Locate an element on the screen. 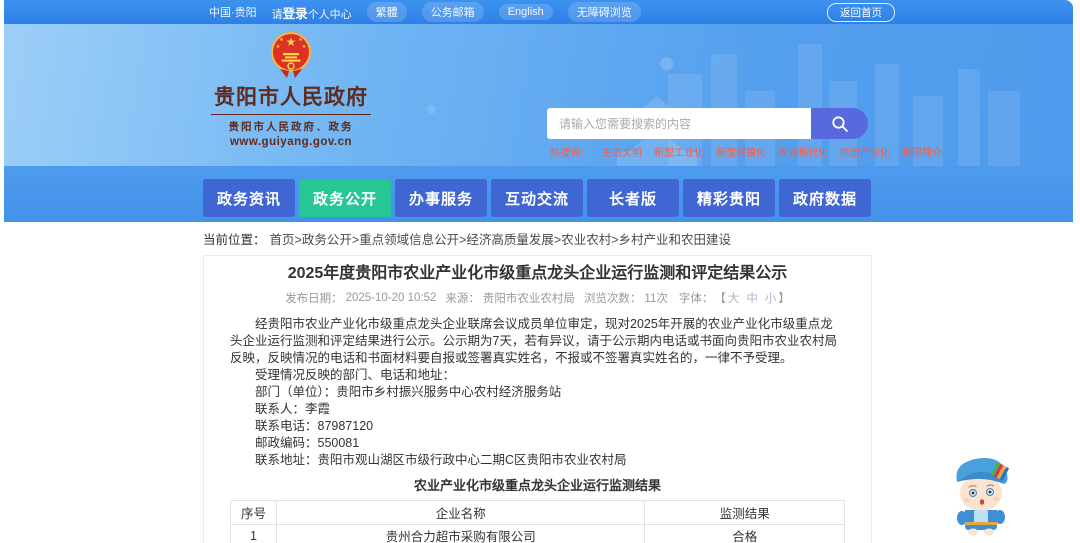 The height and width of the screenshot is (543, 1080). topbar-links: 中国·贵阳 请登录个人中心 繁體 公务邮箱 English 无障碍浏览 is located at coordinates (425, 12).